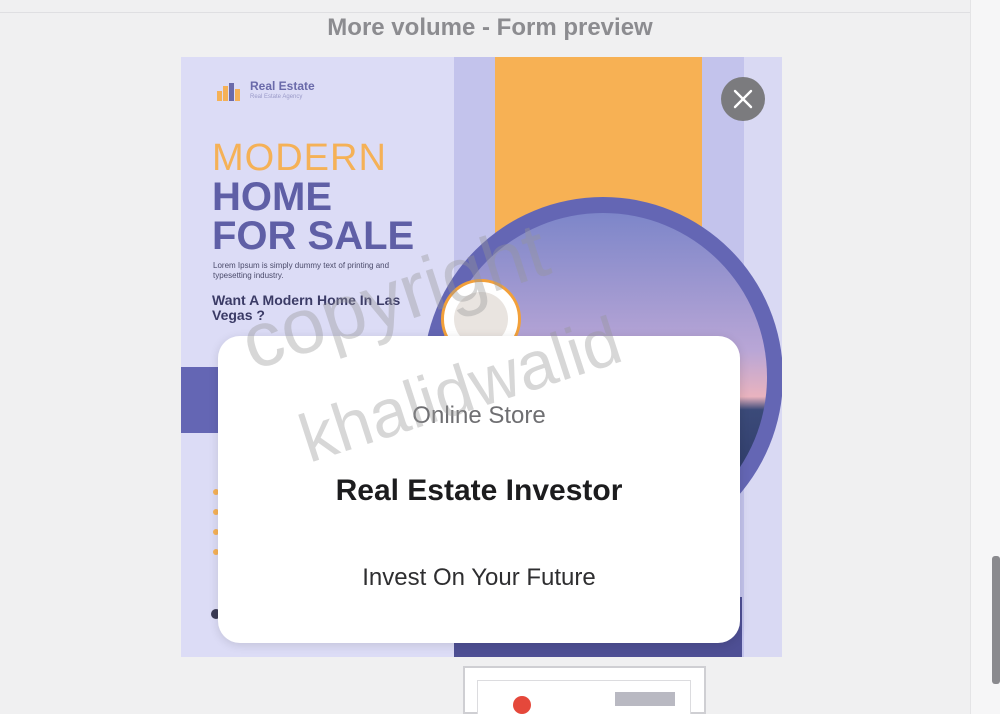 The image size is (1000, 714). Describe the element at coordinates (996, 620) in the screenshot. I see `scrollbar-thumb` at that location.